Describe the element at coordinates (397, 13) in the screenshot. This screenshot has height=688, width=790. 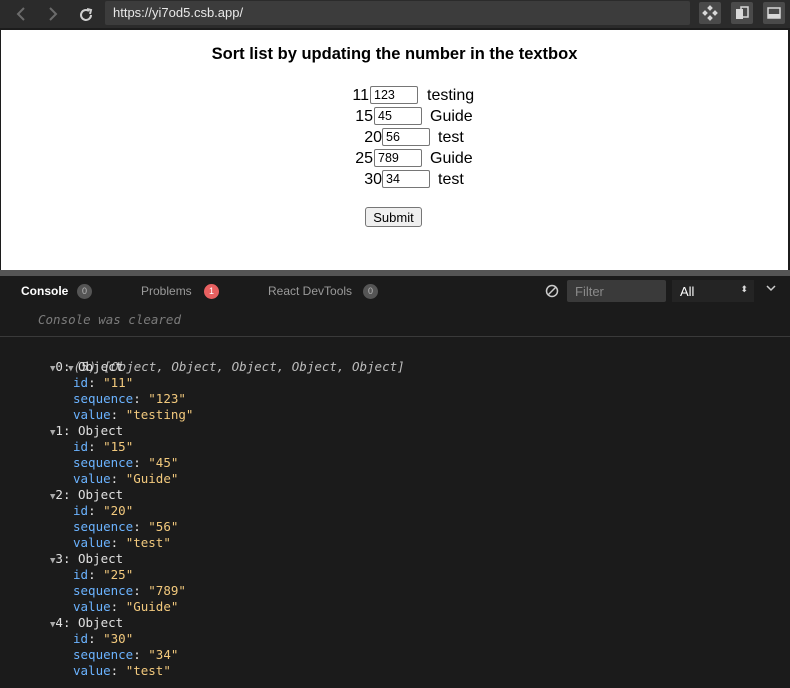
I see `address-bar: https://yi7od5.csb.app/` at that location.